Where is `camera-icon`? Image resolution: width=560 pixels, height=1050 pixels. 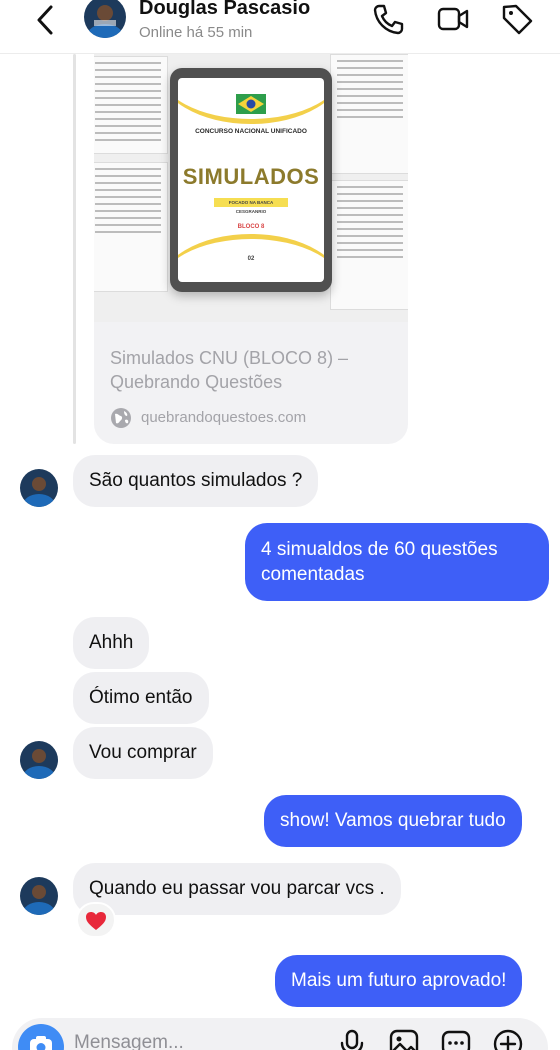
camera-icon is located at coordinates (41, 1043).